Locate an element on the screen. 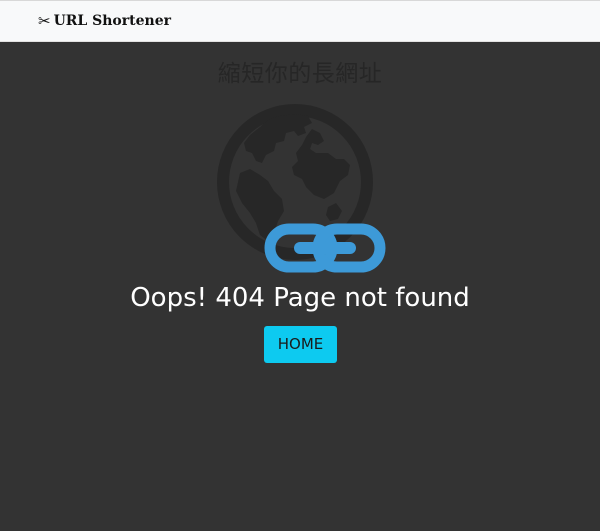 The width and height of the screenshot is (600, 531). brand-text: URL Shortener is located at coordinates (112, 21).